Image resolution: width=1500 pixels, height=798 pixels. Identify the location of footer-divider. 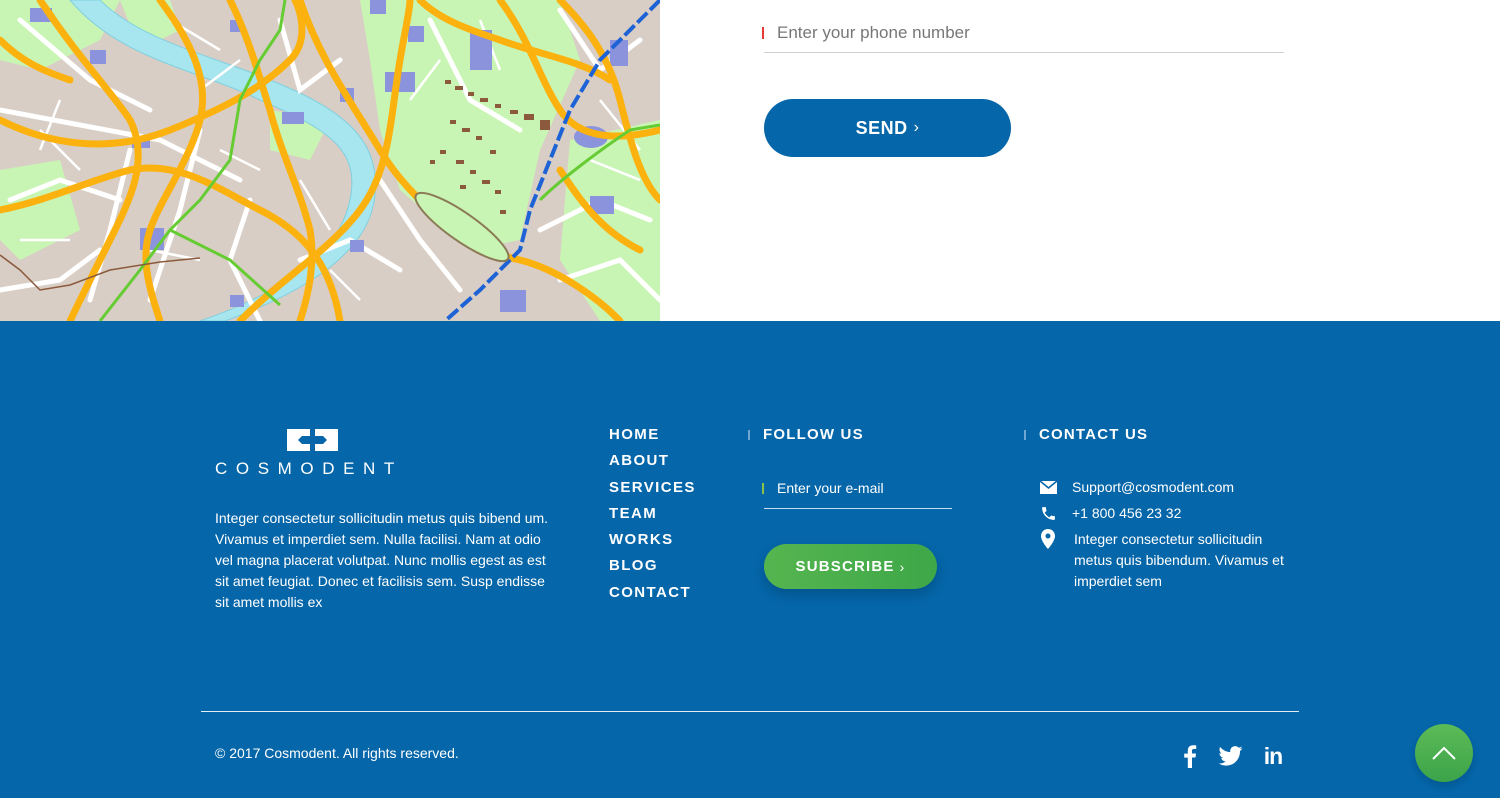
(750, 711).